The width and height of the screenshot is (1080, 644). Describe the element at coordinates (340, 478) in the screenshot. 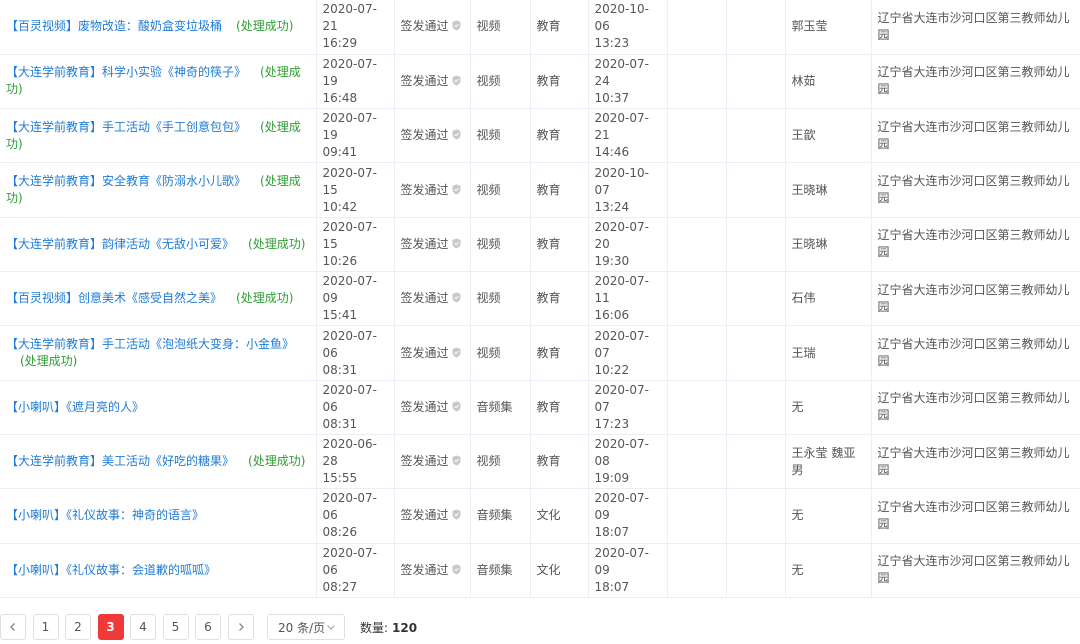

I see `created-time: 15:55` at that location.